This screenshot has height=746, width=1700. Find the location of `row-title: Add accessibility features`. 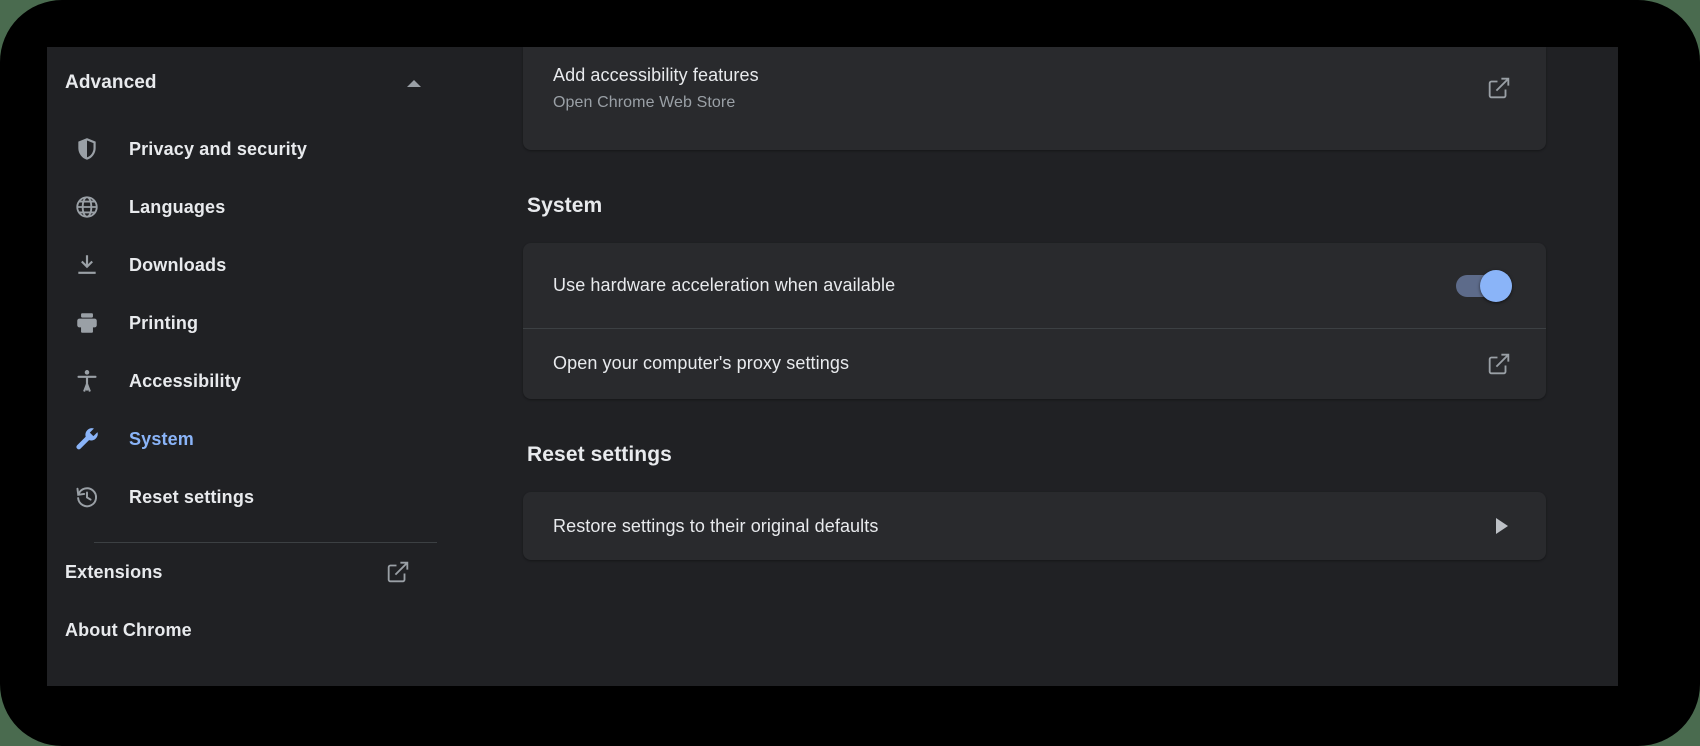

row-title: Add accessibility features is located at coordinates (656, 75).